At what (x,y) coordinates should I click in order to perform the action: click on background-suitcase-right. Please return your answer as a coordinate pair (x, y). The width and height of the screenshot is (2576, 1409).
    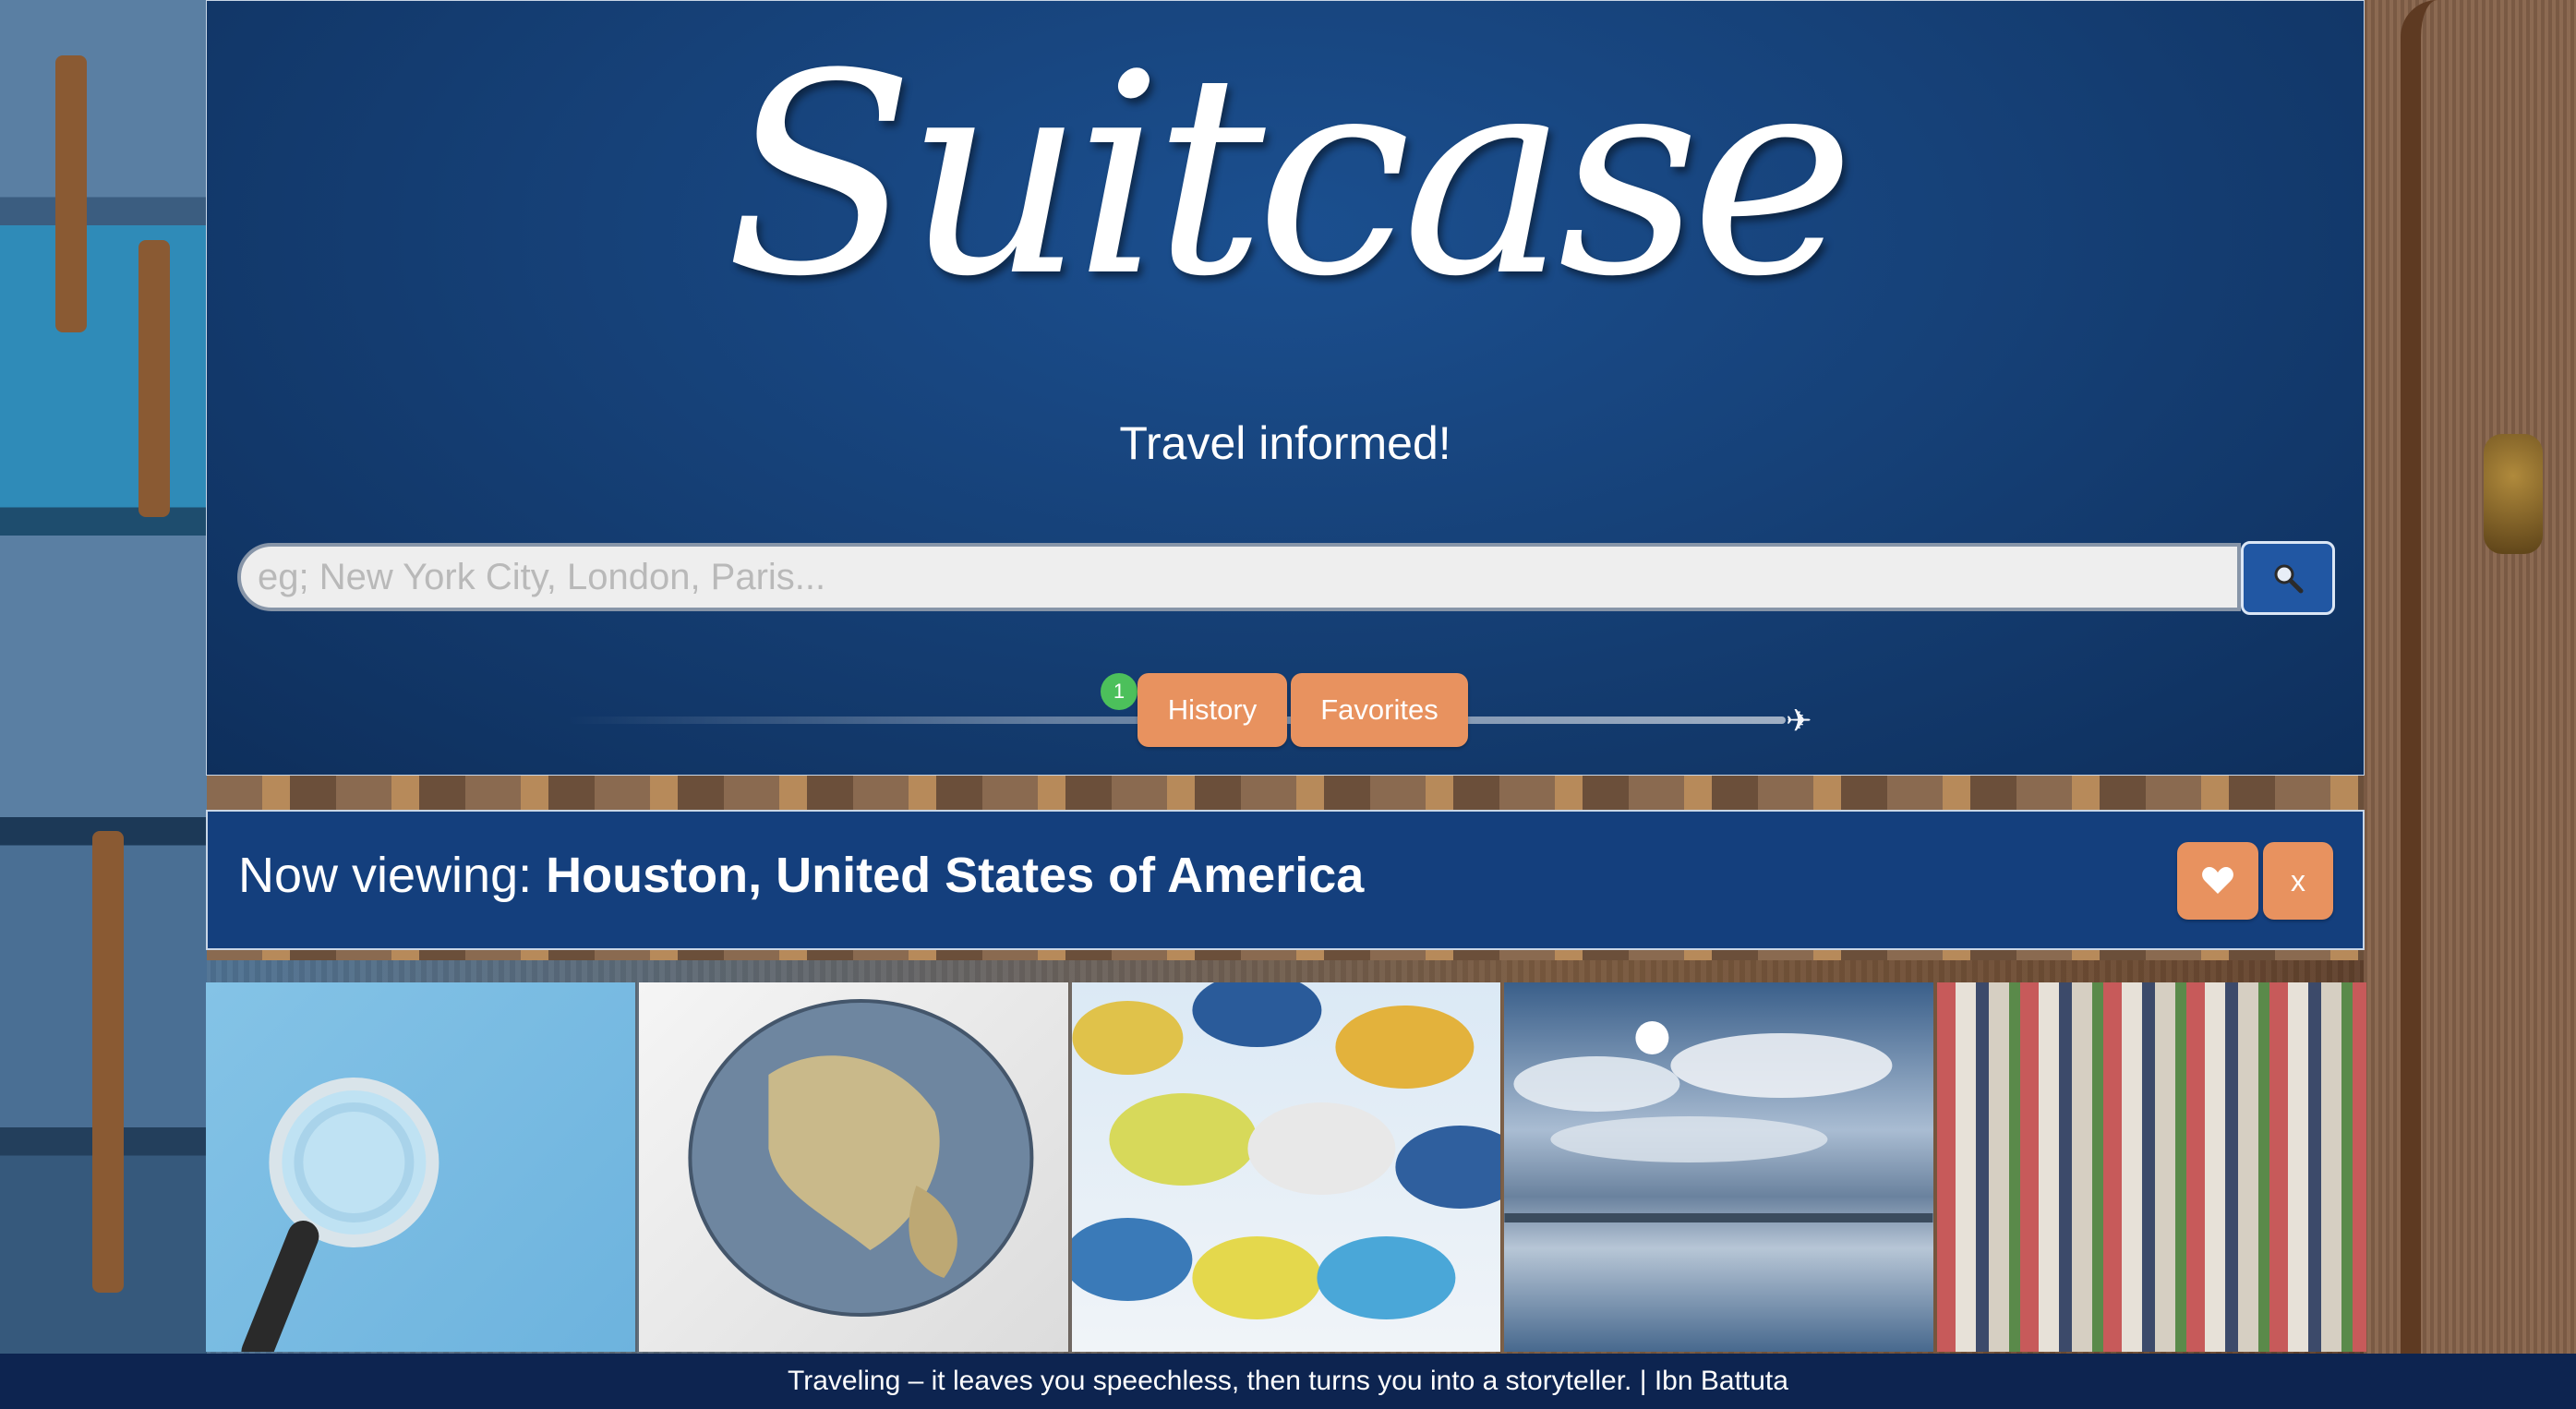
    Looking at the image, I should click on (2470, 704).